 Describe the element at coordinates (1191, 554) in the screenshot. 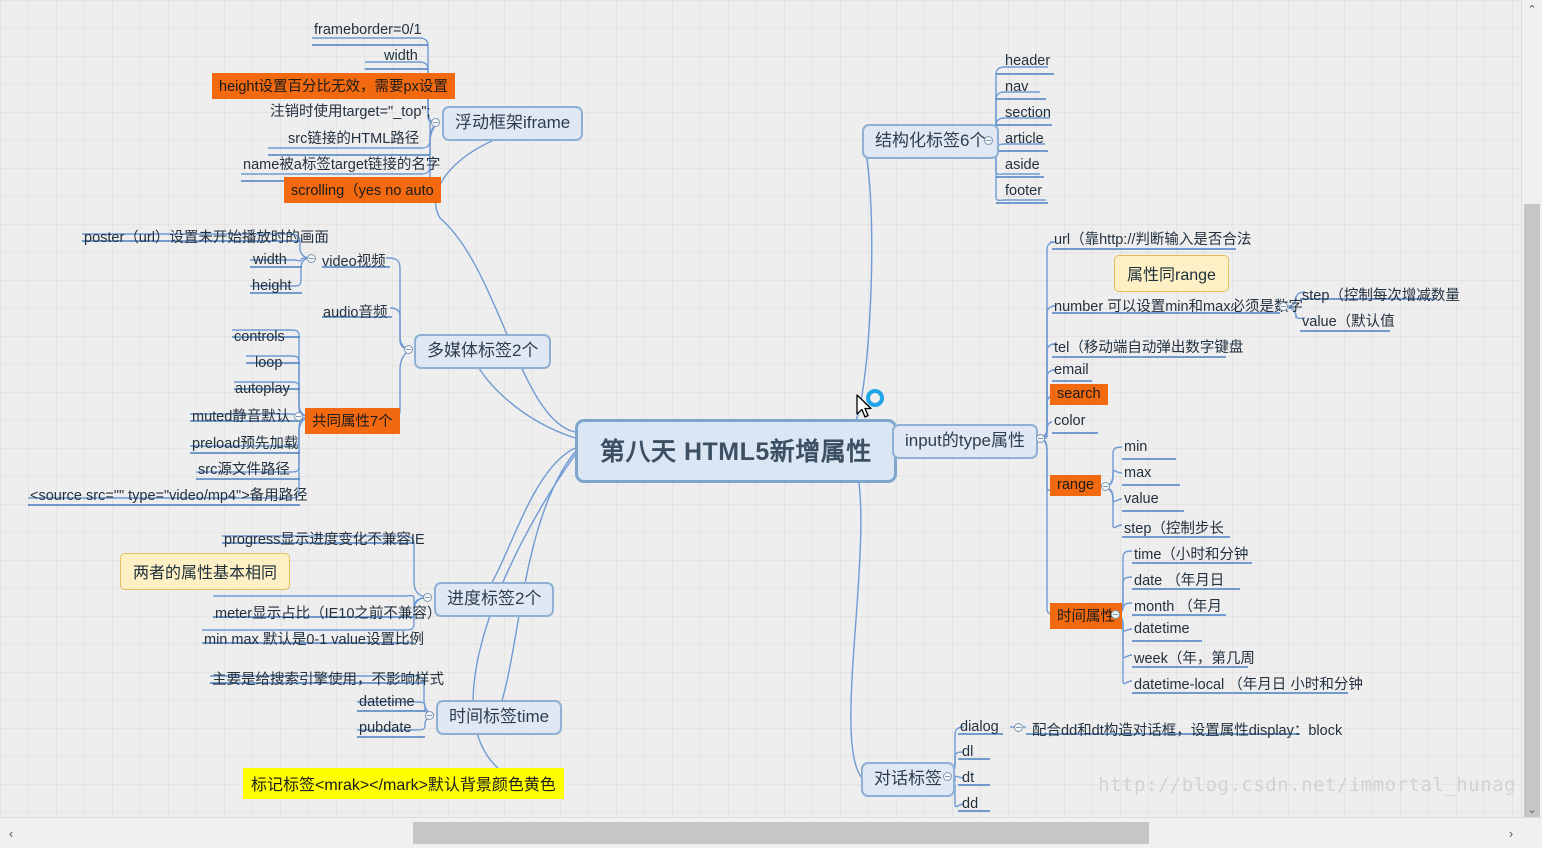

I see `leaf-time-attr-time: time（小时和分钟` at that location.